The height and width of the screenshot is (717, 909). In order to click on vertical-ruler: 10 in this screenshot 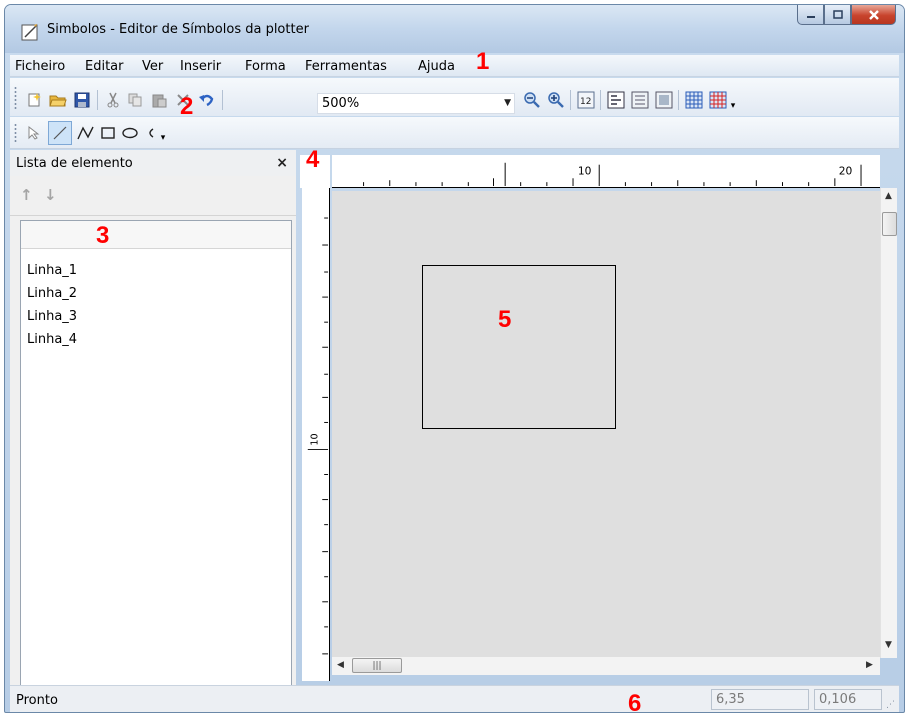, I will do `click(316, 434)`.